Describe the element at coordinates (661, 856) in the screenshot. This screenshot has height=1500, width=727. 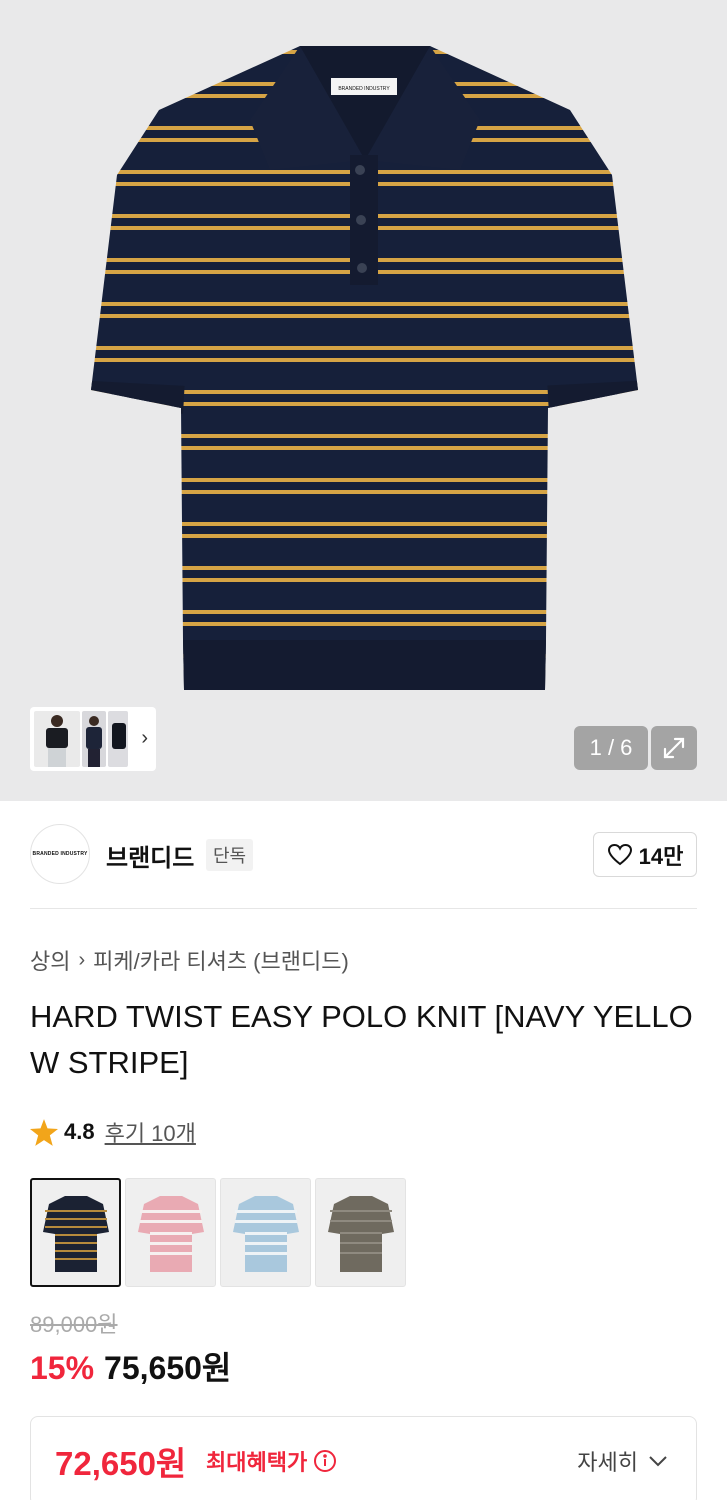
I see `like-count: 14만` at that location.